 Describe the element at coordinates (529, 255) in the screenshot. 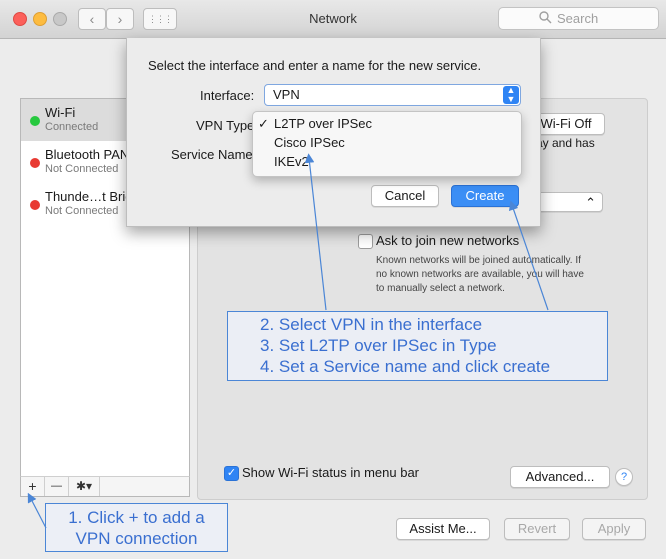

I see `arrow-to-create` at that location.